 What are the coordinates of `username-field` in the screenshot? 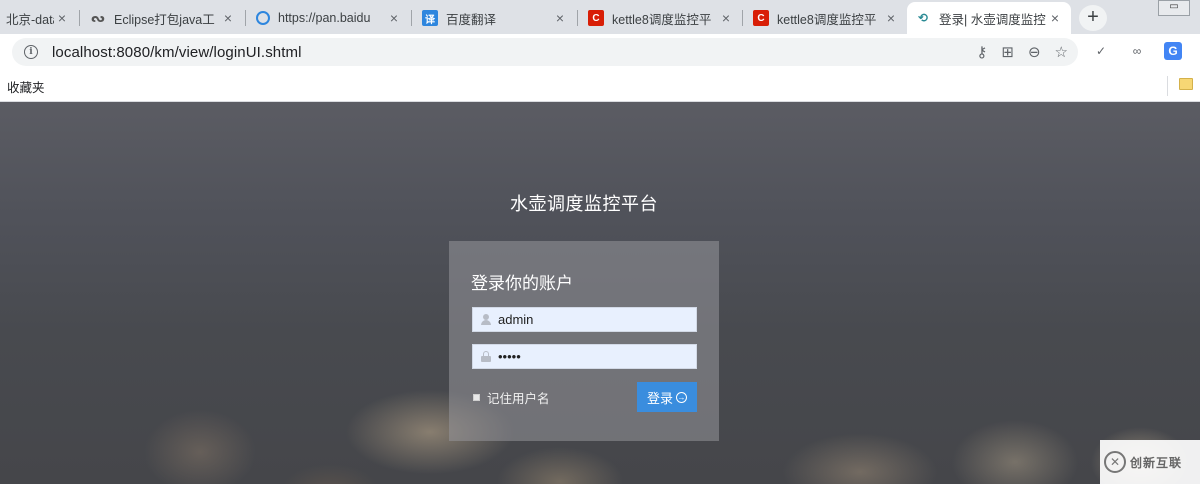 It's located at (584, 319).